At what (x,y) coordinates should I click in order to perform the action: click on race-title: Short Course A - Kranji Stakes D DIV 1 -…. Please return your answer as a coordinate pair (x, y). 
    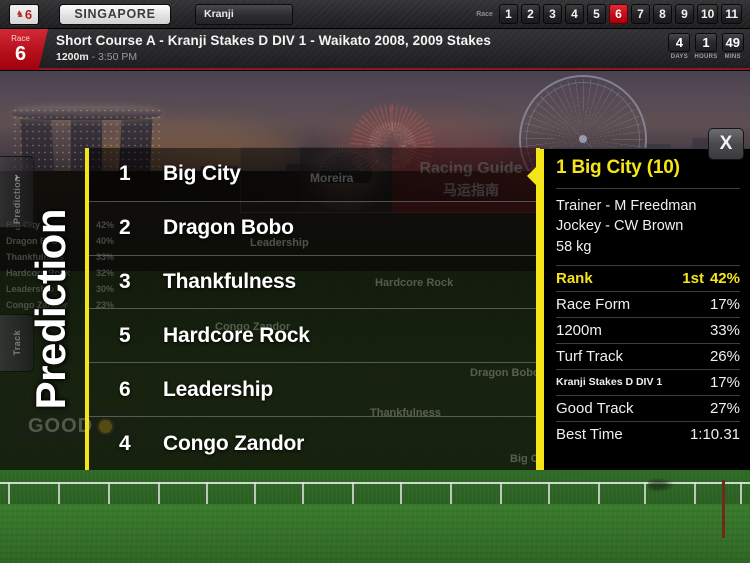
    Looking at the image, I should click on (274, 40).